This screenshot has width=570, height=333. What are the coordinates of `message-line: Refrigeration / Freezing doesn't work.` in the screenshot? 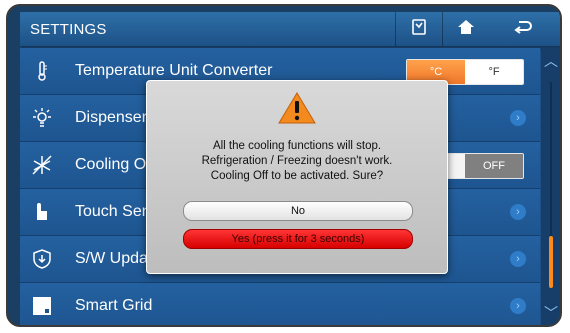 It's located at (297, 161).